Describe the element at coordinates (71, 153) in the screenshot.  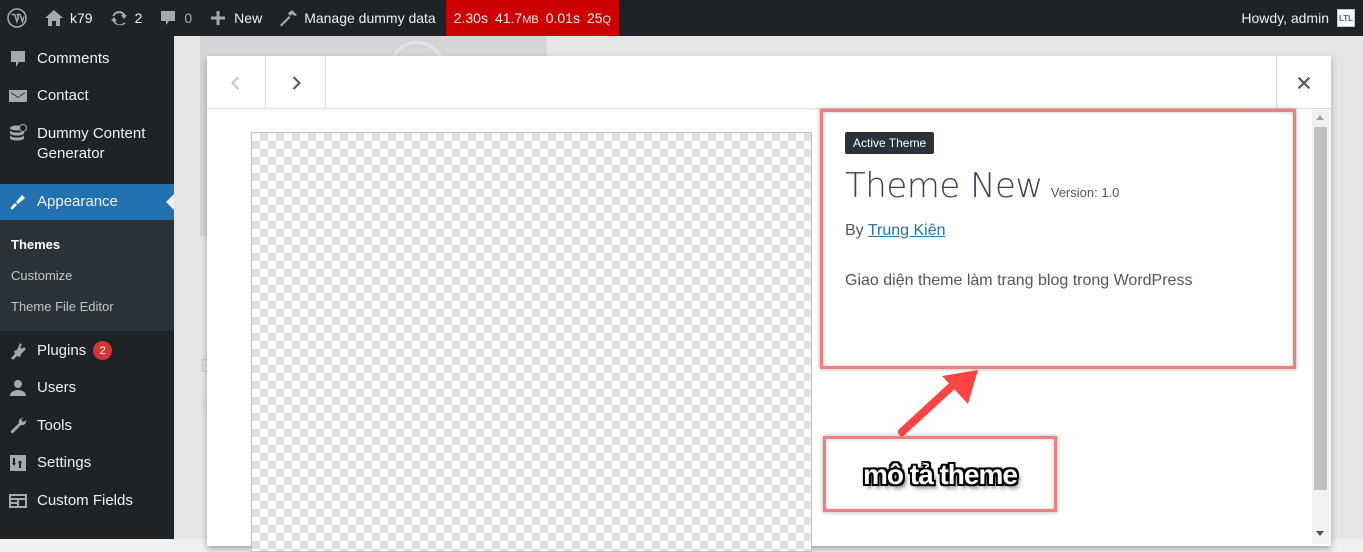
I see `label-line-2: Generator` at that location.